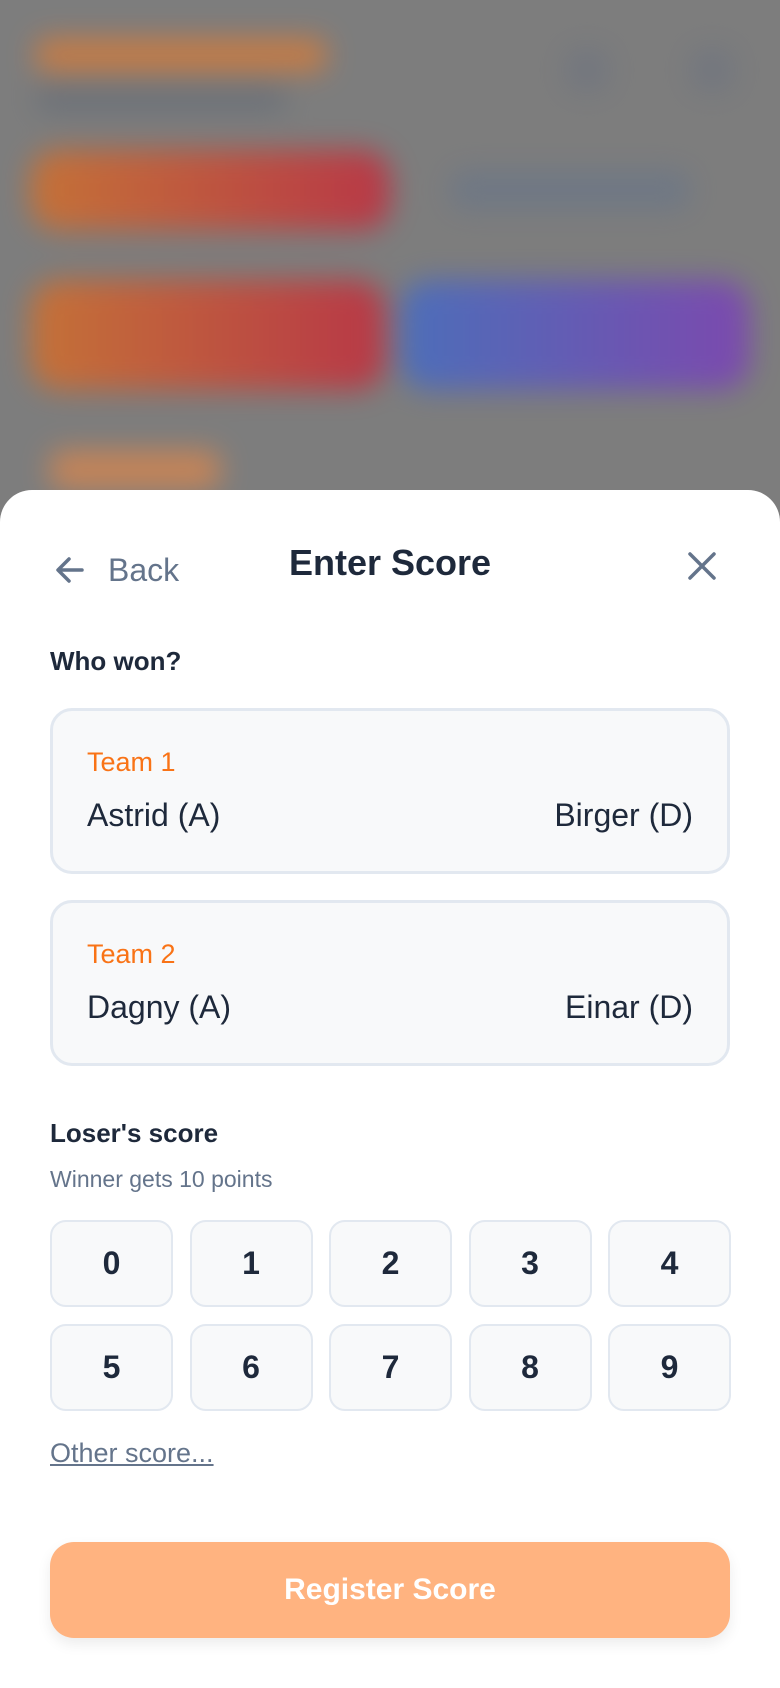 This screenshot has height=1688, width=780. Describe the element at coordinates (390, 1315) in the screenshot. I see `score-grid: 0 1 2 3 4 5 6 7 8 9` at that location.